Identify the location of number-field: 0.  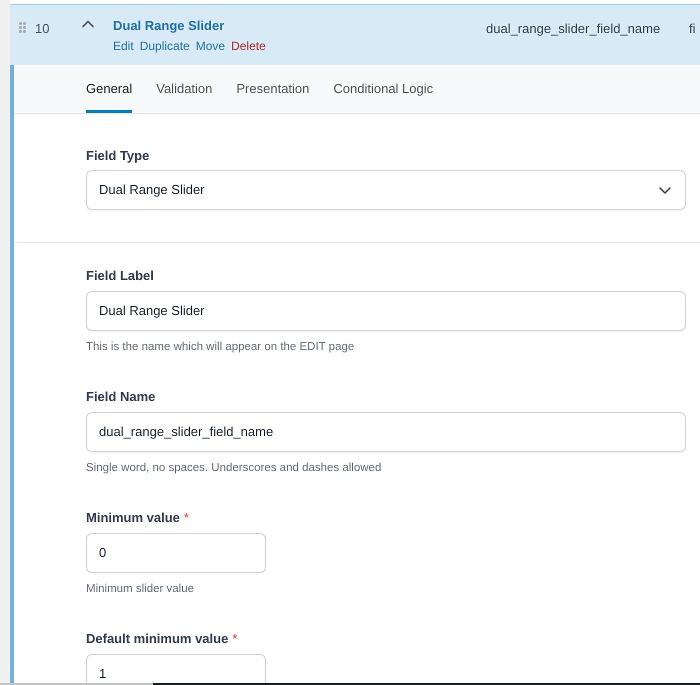
(176, 553).